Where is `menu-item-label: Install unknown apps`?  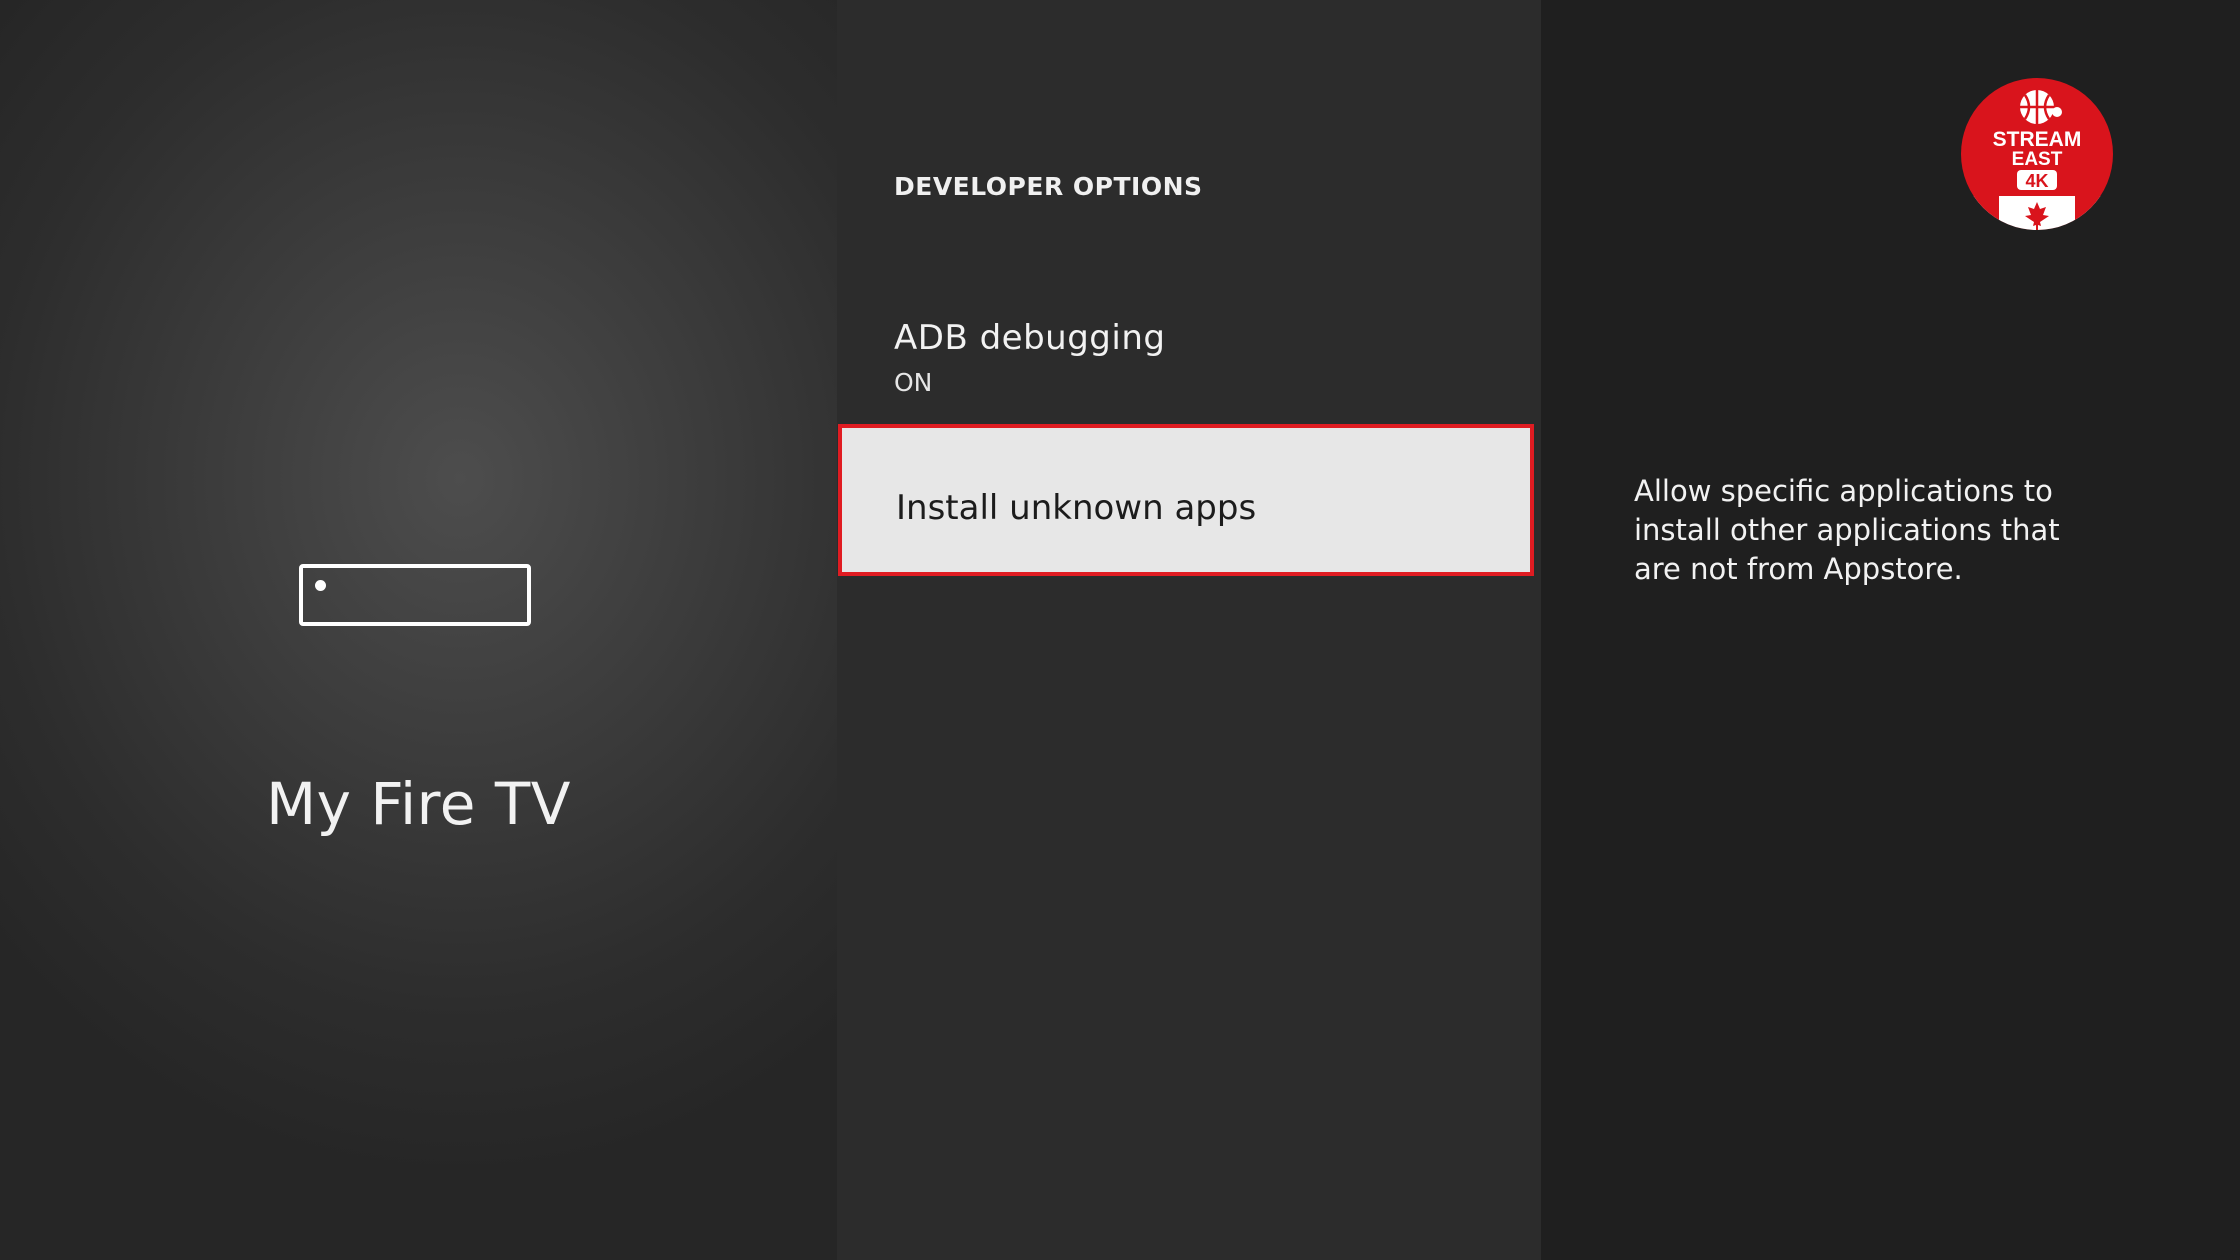
menu-item-label: Install unknown apps is located at coordinates (1076, 508).